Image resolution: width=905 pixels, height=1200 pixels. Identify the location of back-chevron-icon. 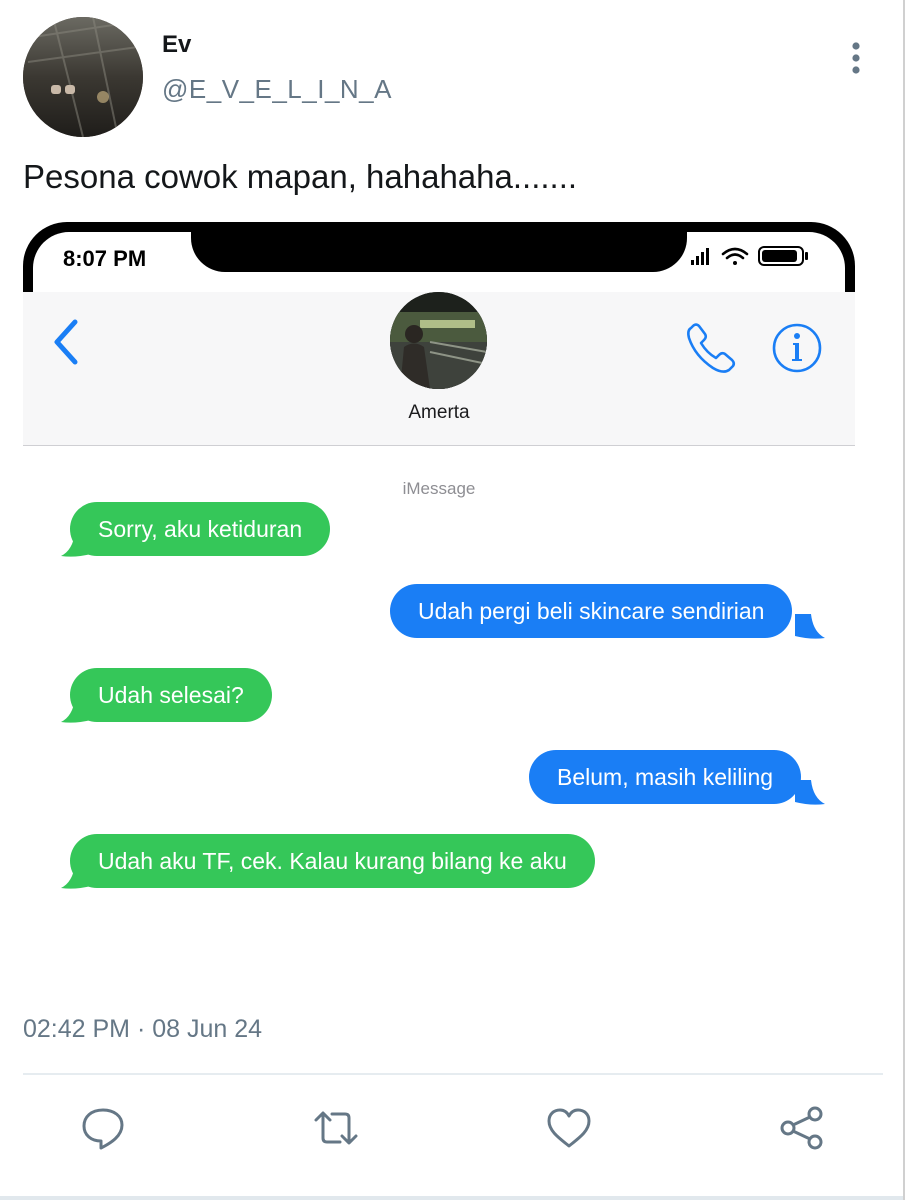
(67, 342).